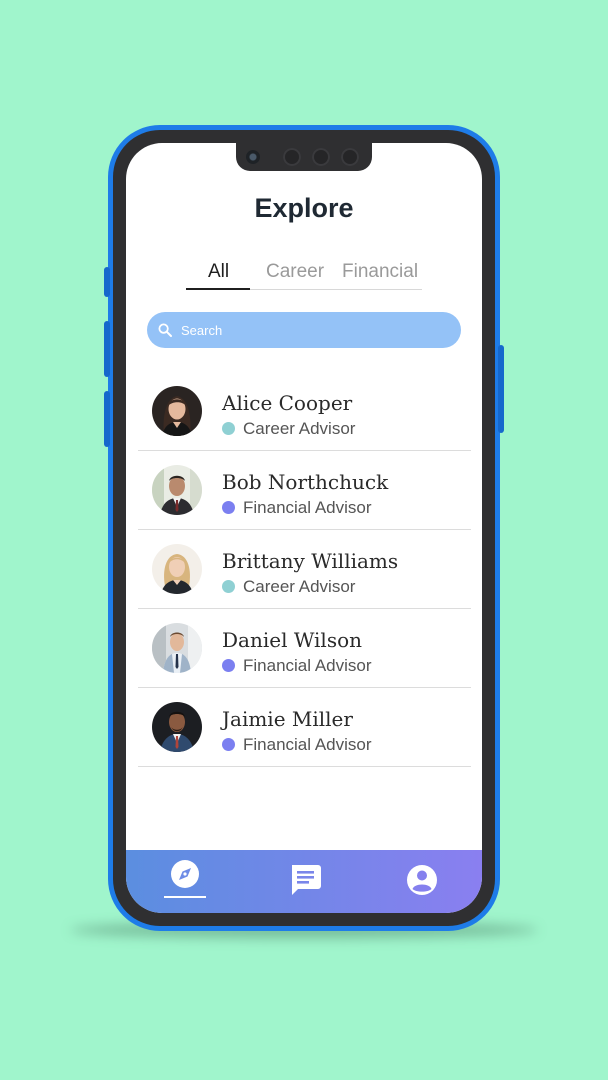 Image resolution: width=608 pixels, height=1080 pixels. What do you see at coordinates (292, 640) in the screenshot?
I see `advisor-name: Daniel Wilson` at bounding box center [292, 640].